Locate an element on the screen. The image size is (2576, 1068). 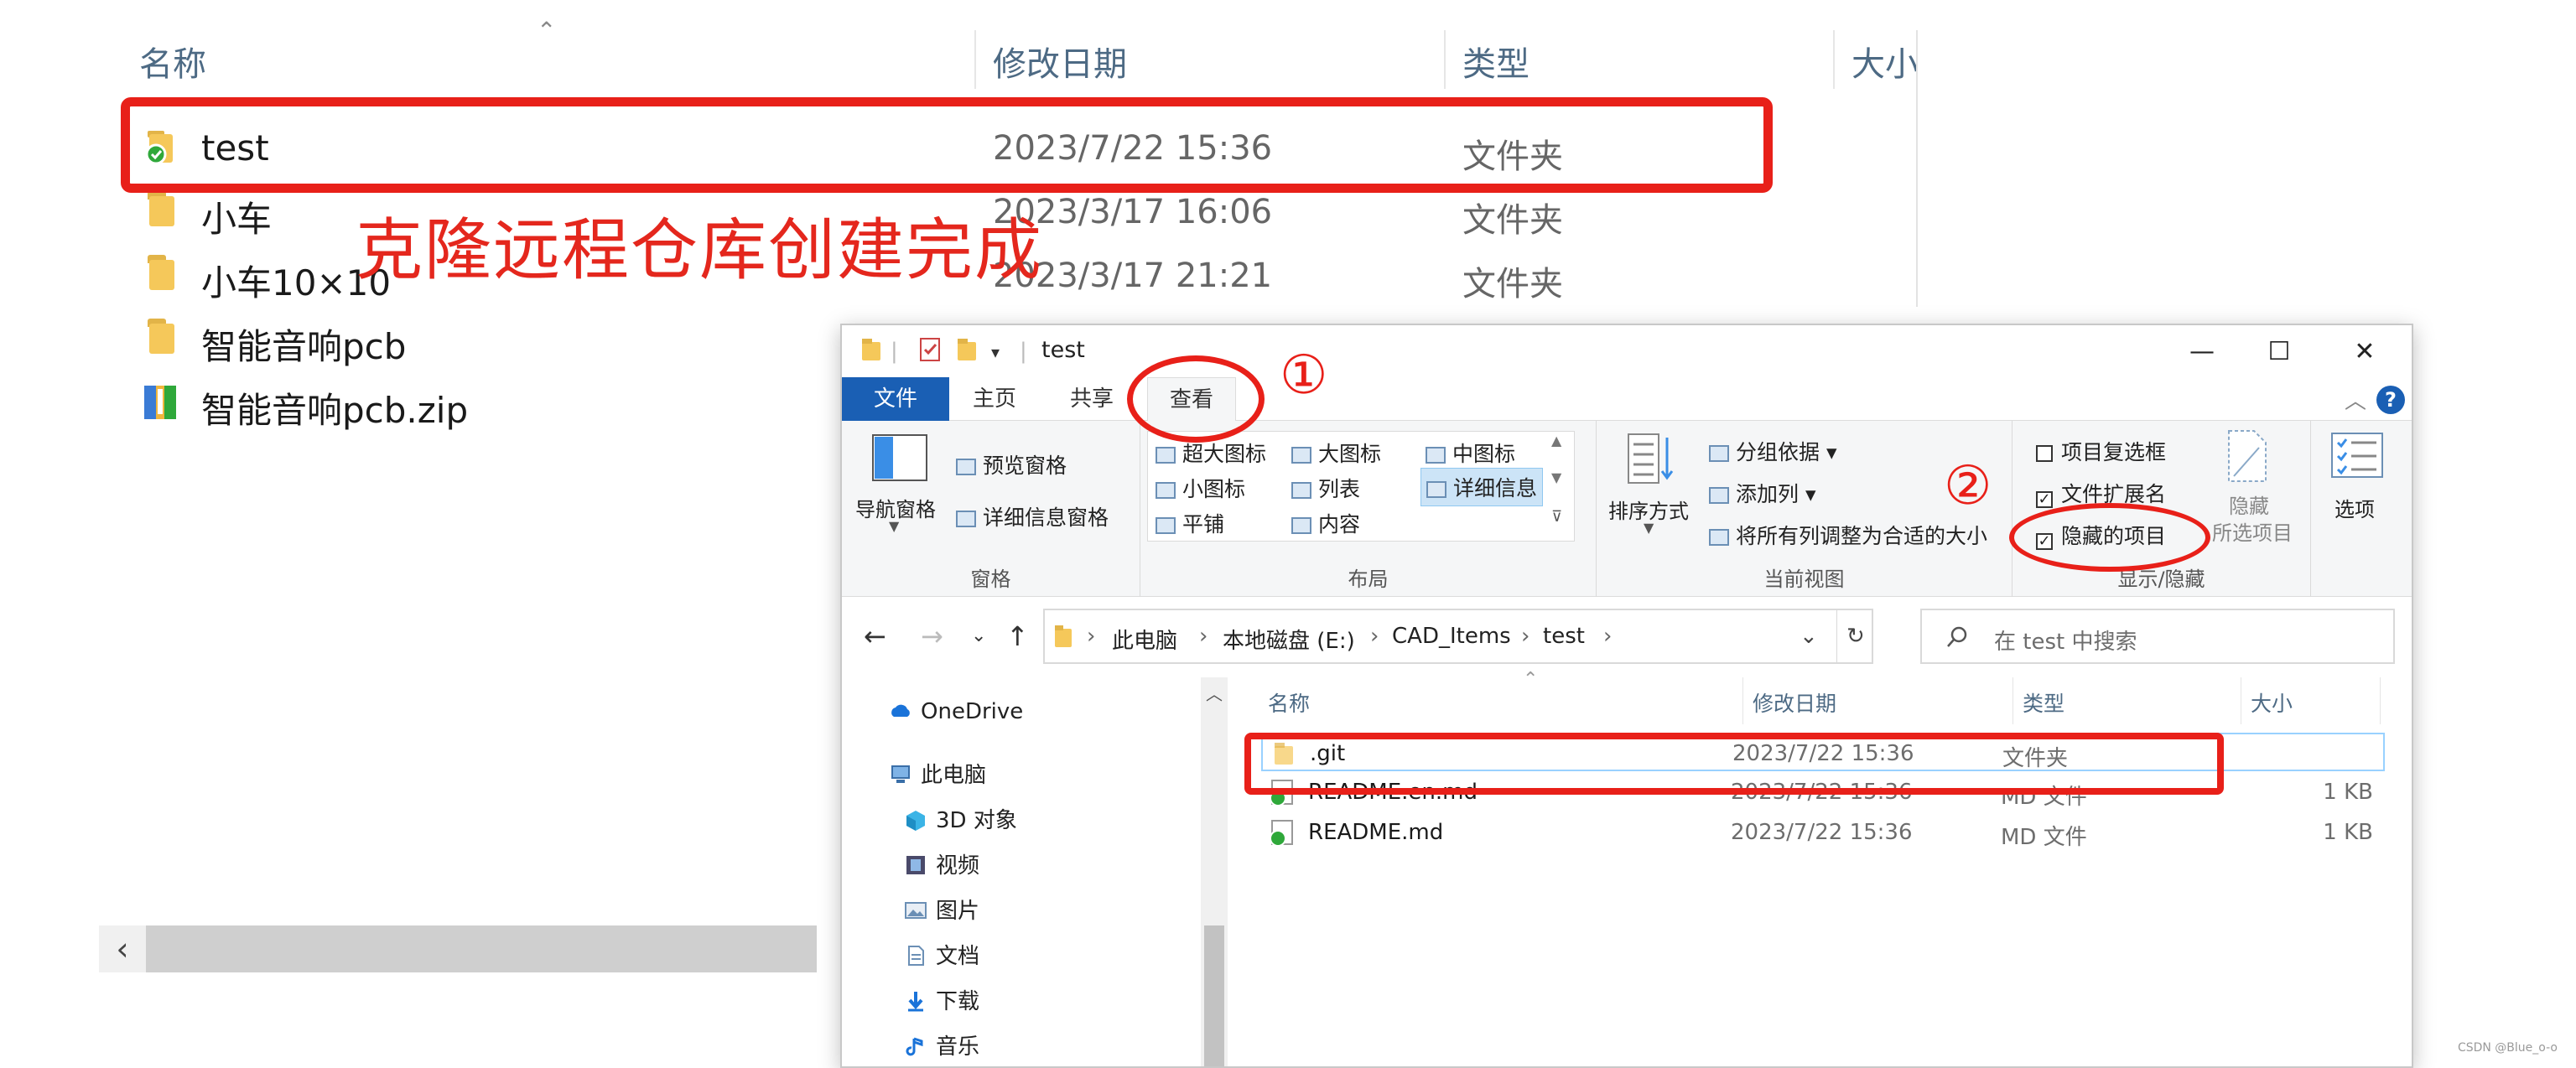
crumb-cad-items: CAD_Items is located at coordinates (1451, 636).